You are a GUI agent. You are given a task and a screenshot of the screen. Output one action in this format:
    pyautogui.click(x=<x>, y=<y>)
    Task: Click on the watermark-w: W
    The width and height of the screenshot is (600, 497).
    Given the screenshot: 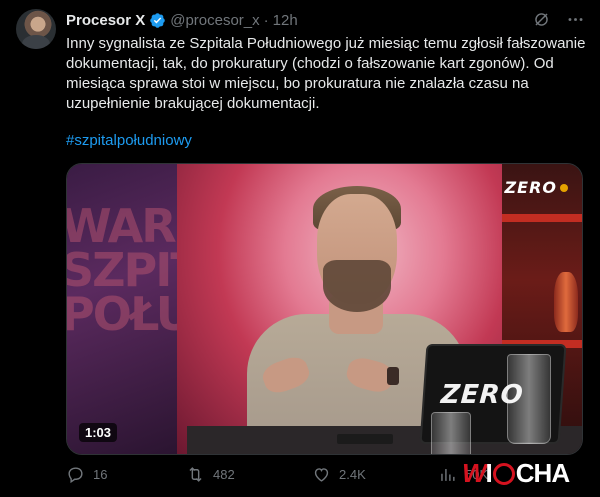 What is the action you would take?
    pyautogui.click(x=474, y=473)
    